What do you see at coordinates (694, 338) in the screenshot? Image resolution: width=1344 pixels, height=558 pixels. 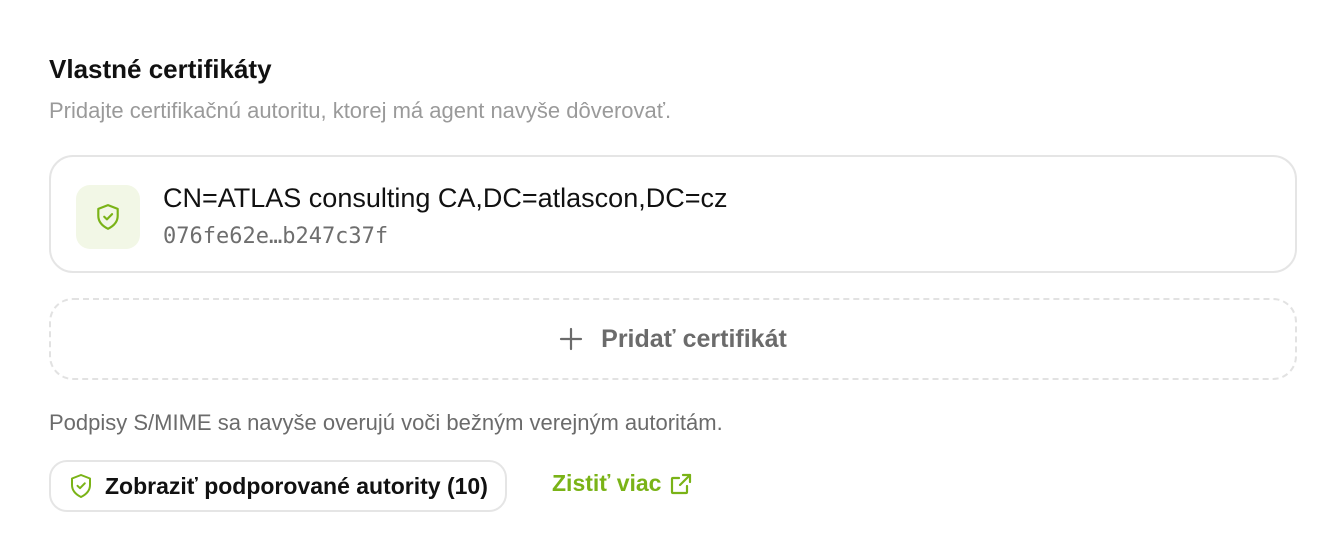 I see `add-certificate-label: Pridať certifikát` at bounding box center [694, 338].